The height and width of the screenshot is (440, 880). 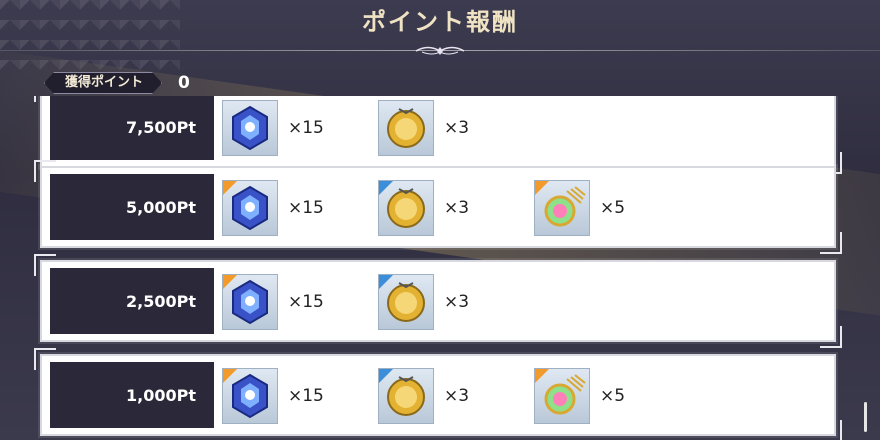 What do you see at coordinates (865, 417) in the screenshot?
I see `scrollbar` at bounding box center [865, 417].